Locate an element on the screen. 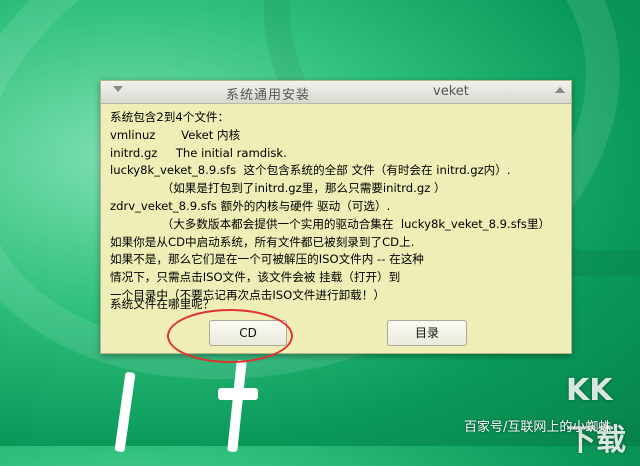  message-line: （如果是打包到了initrd.gz里，那么只需要initrd.gz ） is located at coordinates (278, 188).